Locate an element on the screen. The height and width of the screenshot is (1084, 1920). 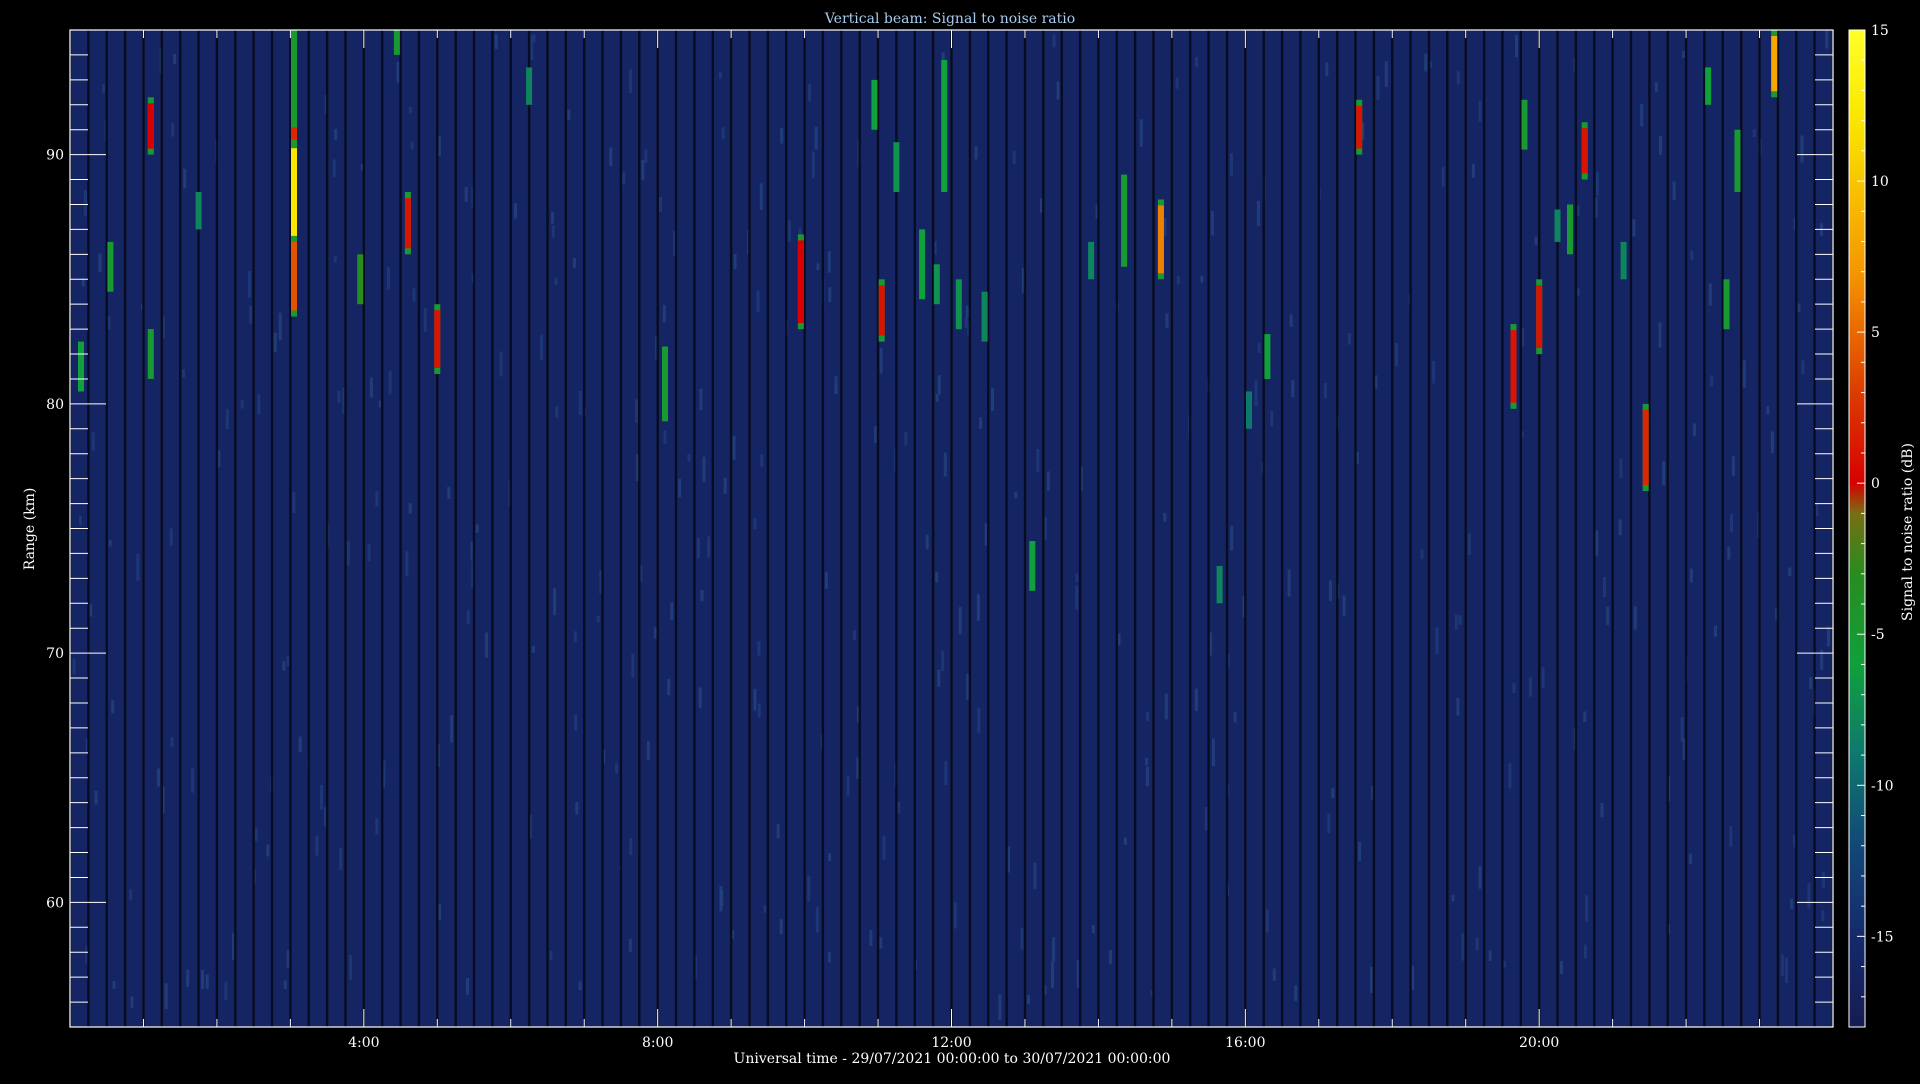
colorbar-label: Signal to noise ratio (dB) is located at coordinates (1908, 532).